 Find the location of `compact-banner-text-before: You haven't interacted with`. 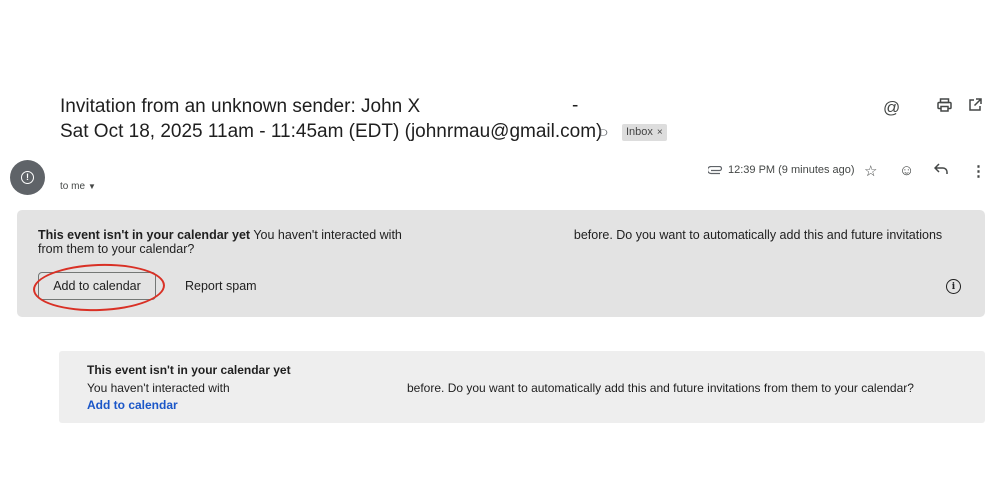

compact-banner-text-before: You haven't interacted with is located at coordinates (158, 388).